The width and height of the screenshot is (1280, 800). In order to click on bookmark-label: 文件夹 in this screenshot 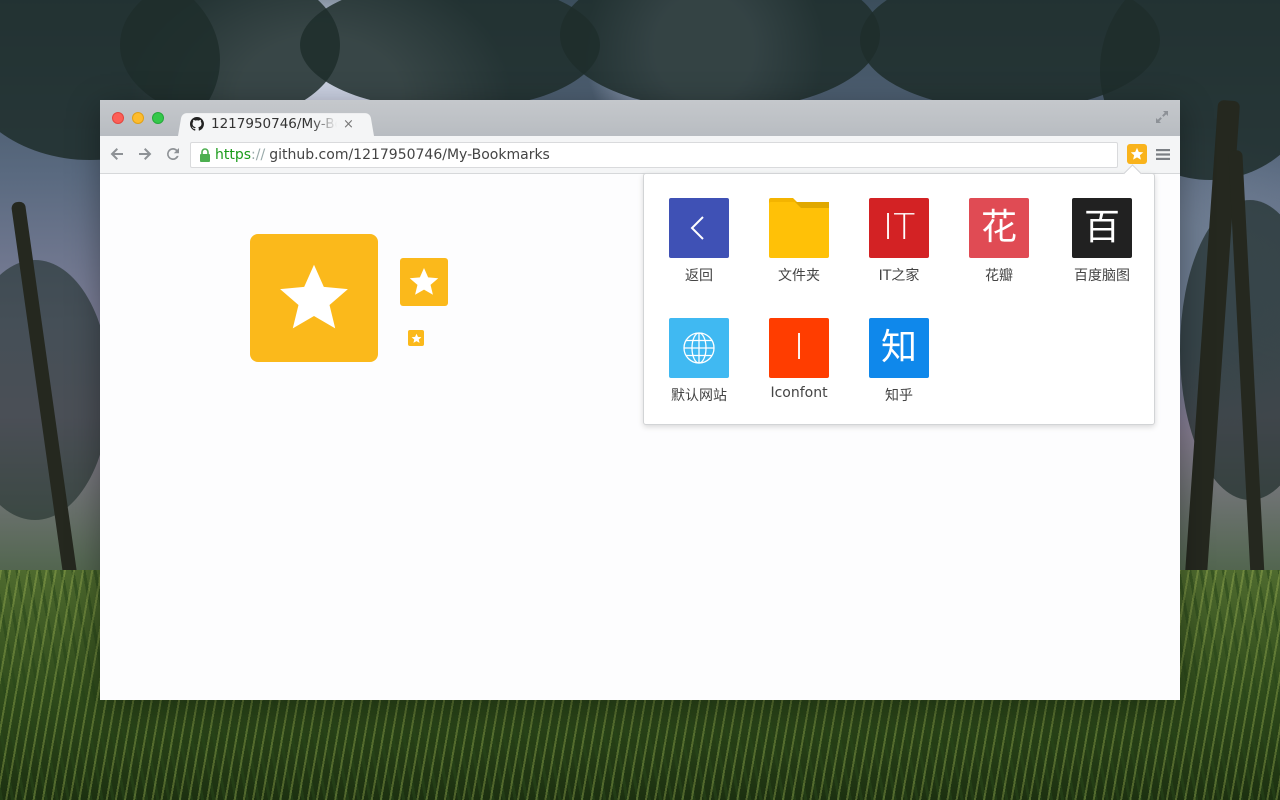, I will do `click(799, 276)`.